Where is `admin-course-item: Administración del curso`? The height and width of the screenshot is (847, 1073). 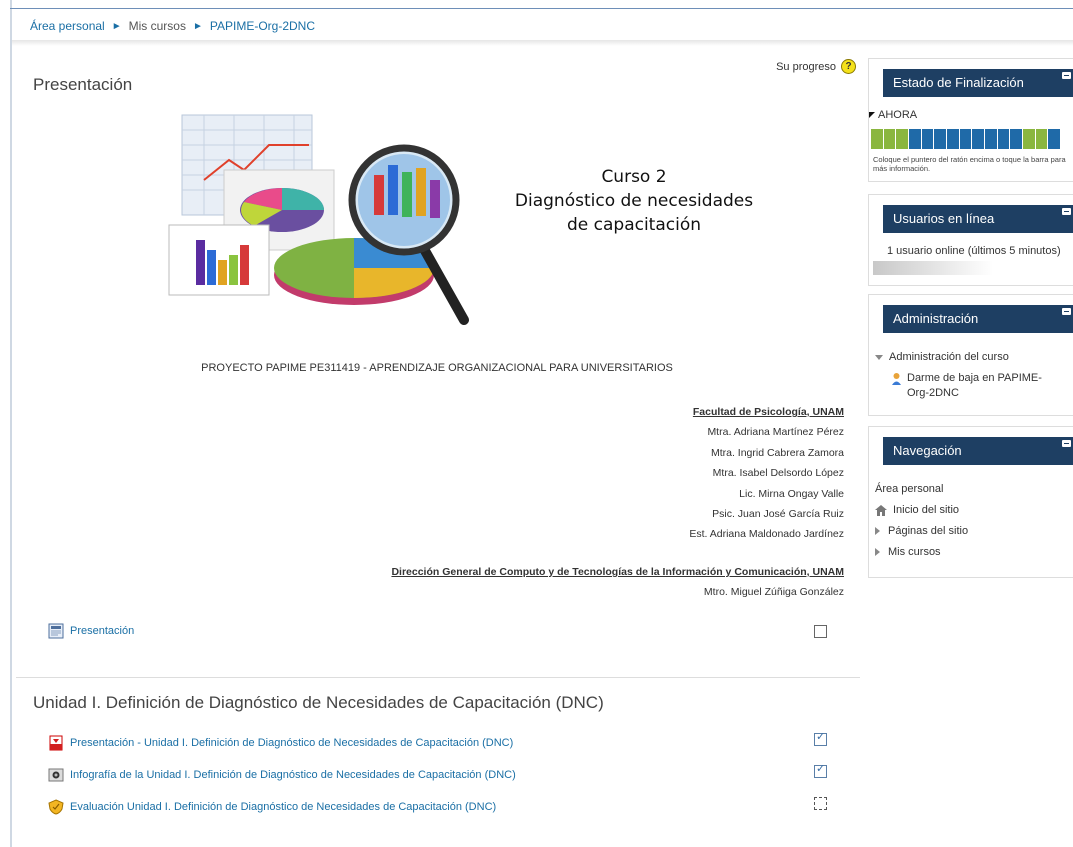 admin-course-item: Administración del curso is located at coordinates (942, 357).